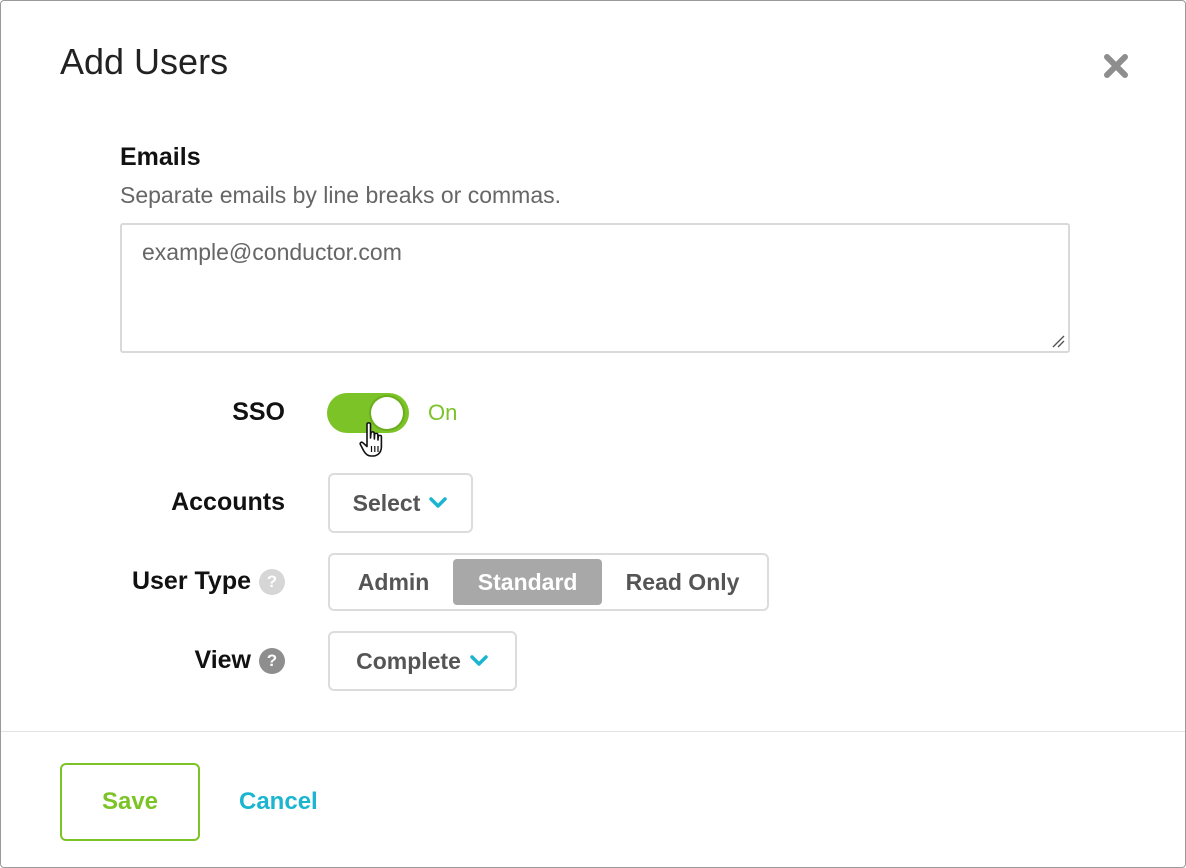  What do you see at coordinates (682, 582) in the screenshot?
I see `user-type-option-read-only: Read Only` at bounding box center [682, 582].